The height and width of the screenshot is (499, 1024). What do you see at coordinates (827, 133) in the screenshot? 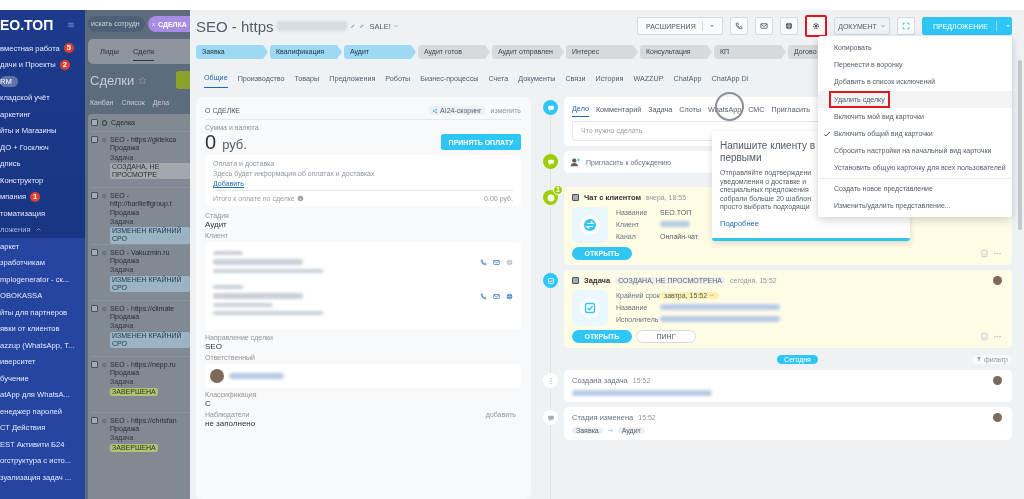
I see `checkmark-icon` at bounding box center [827, 133].